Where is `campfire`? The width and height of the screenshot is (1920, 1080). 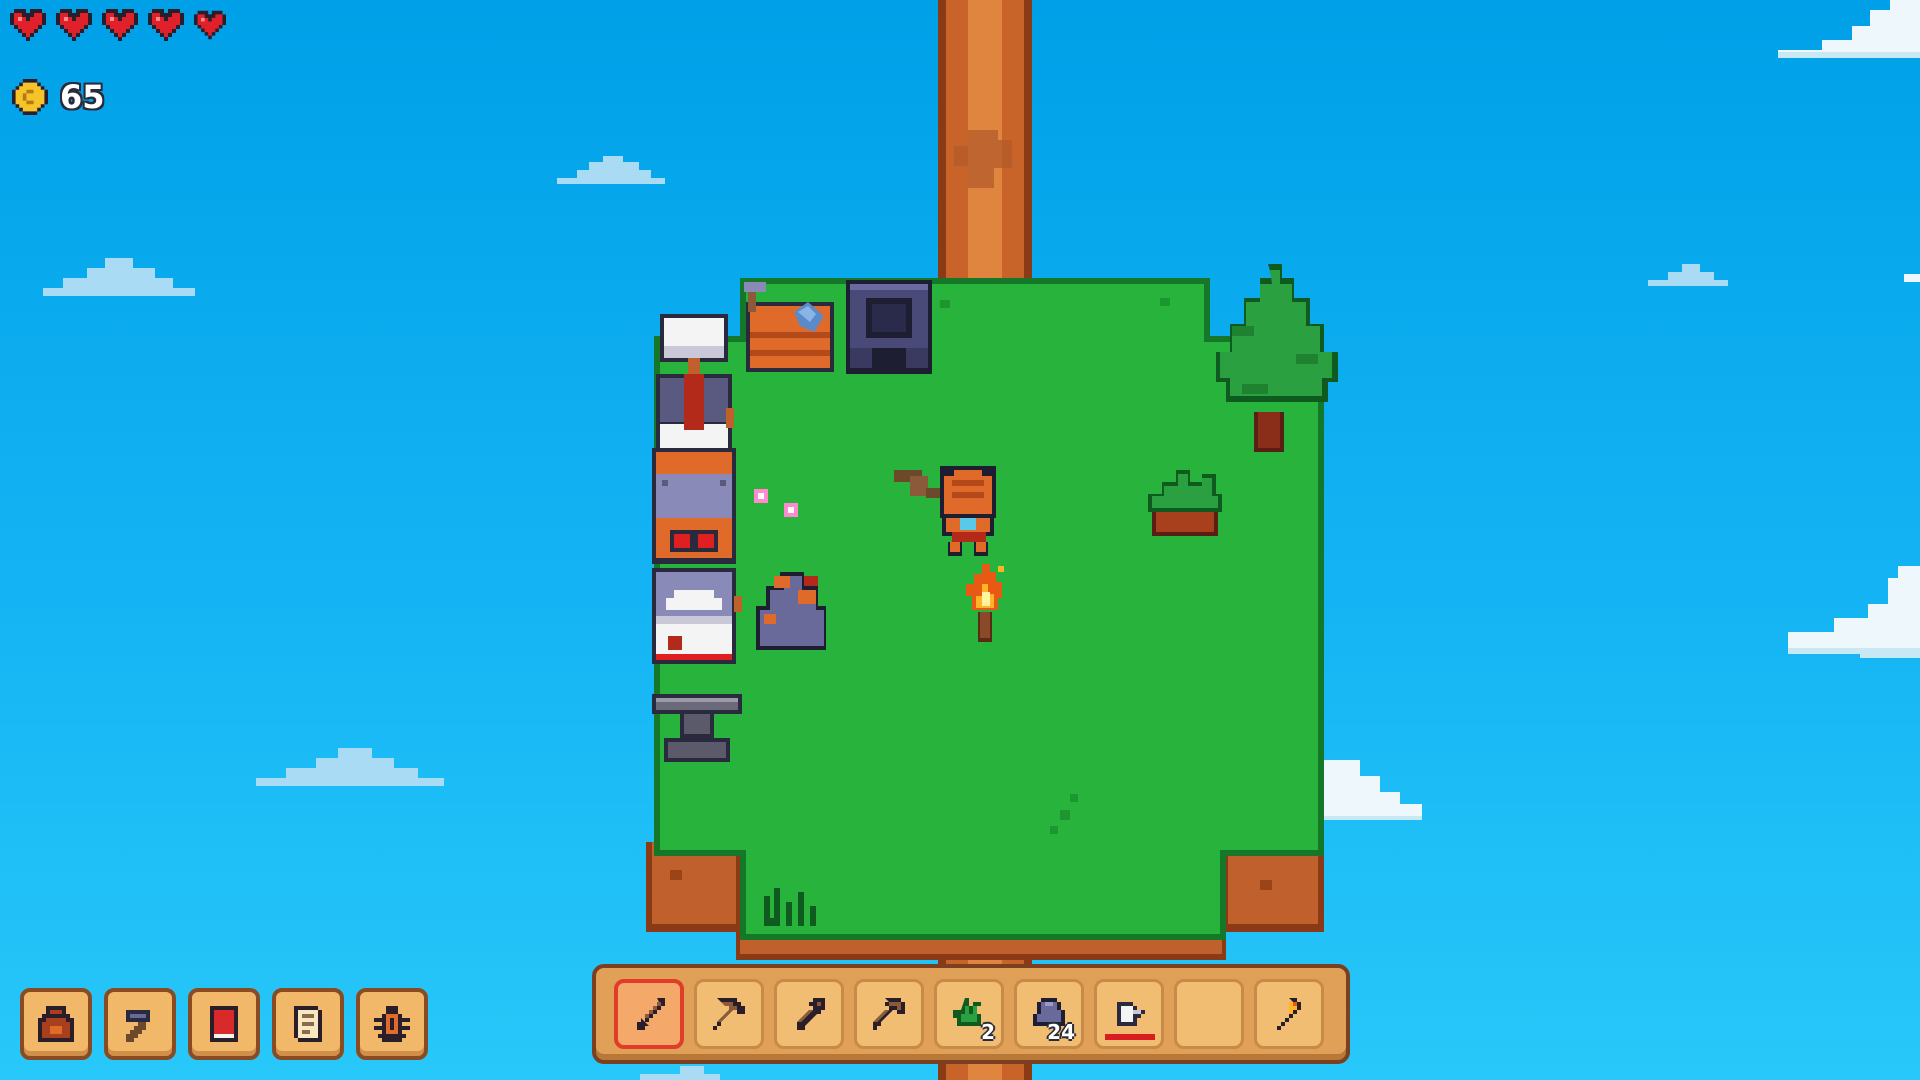
campfire is located at coordinates (985, 603).